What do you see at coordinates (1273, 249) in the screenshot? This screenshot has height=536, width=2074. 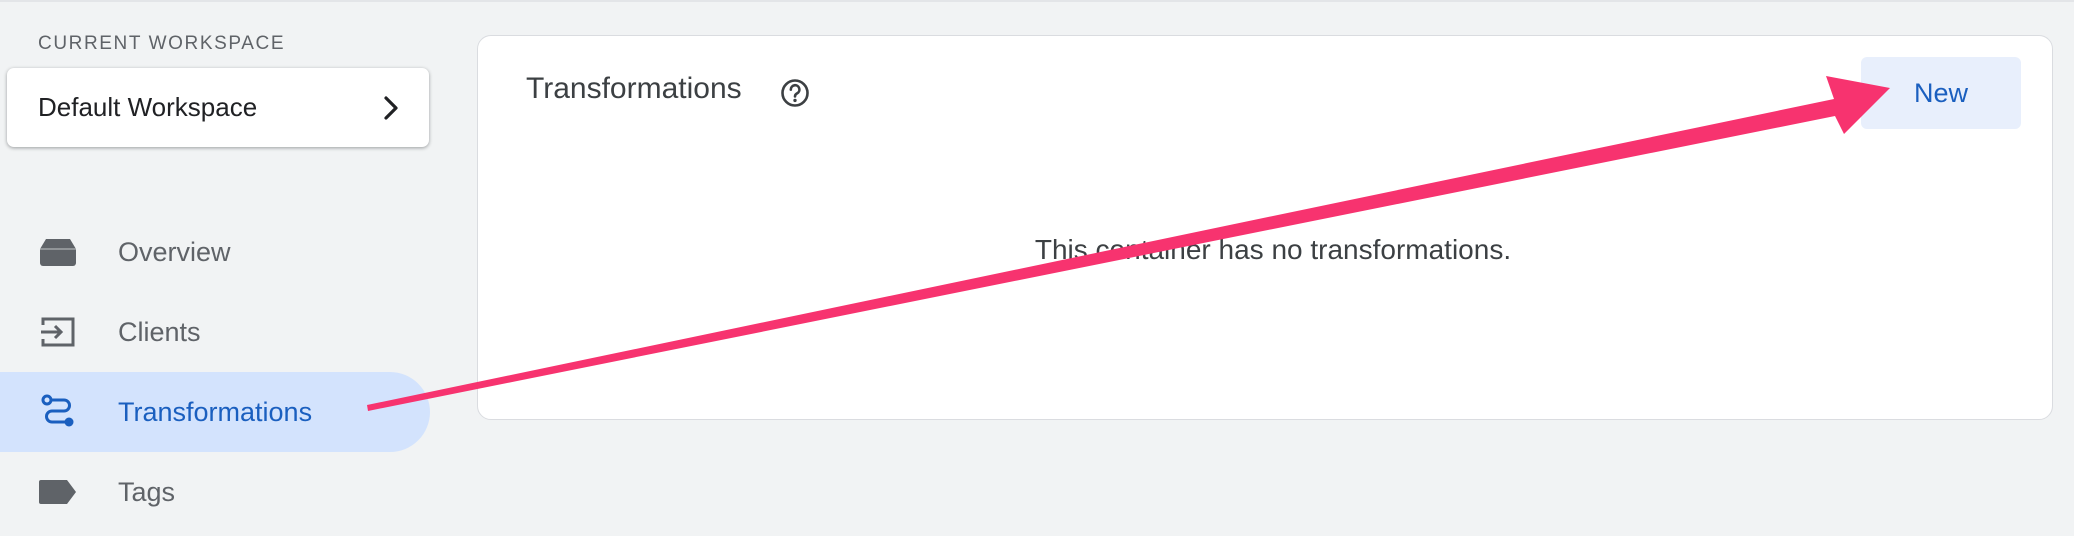 I see `empty-state-message: This container has no transformations.` at bounding box center [1273, 249].